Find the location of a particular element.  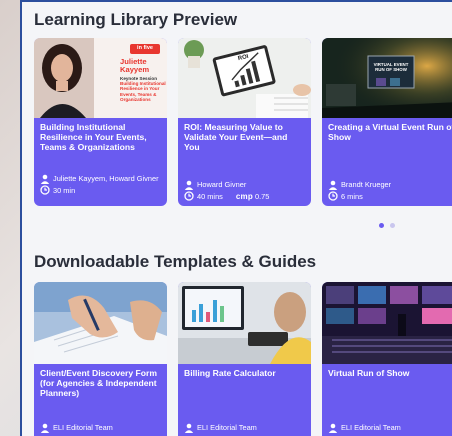

cmp-value: 0.75 is located at coordinates (262, 196).